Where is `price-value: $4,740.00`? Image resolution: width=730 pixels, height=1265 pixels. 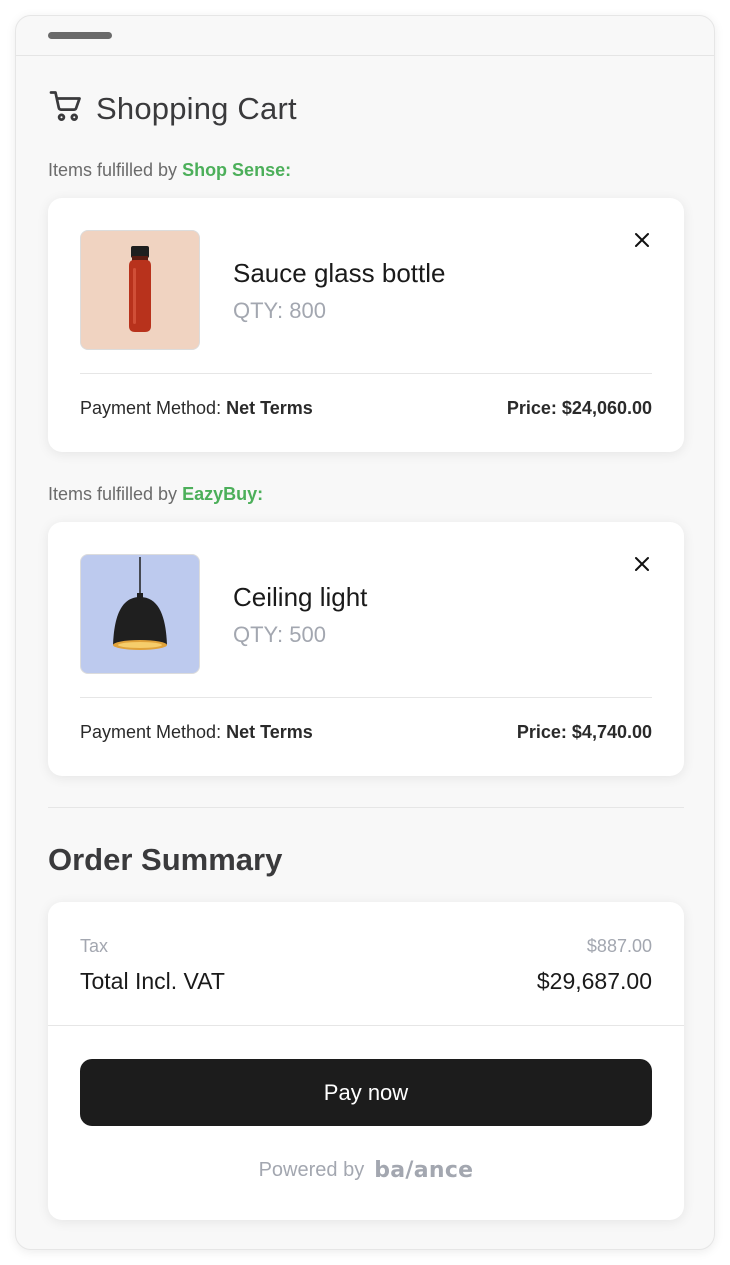
price-value: $4,740.00 is located at coordinates (611, 732).